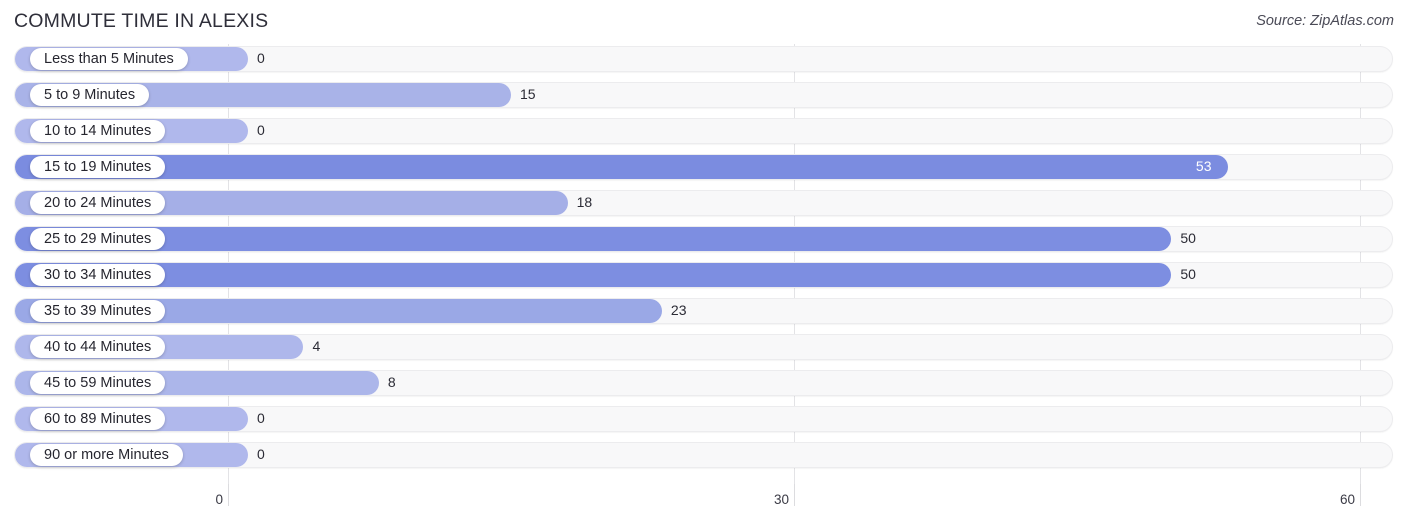 The image size is (1406, 523). Describe the element at coordinates (584, 202) in the screenshot. I see `bar-value-label: 18` at that location.